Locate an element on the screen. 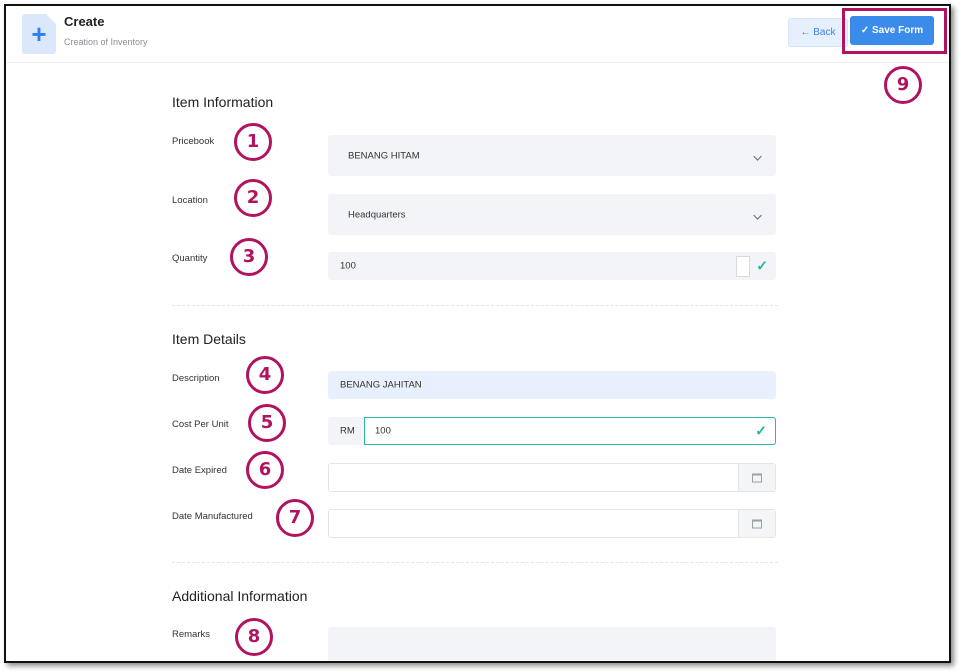 The height and width of the screenshot is (672, 961). annotation-badge-6: 6 is located at coordinates (265, 470).